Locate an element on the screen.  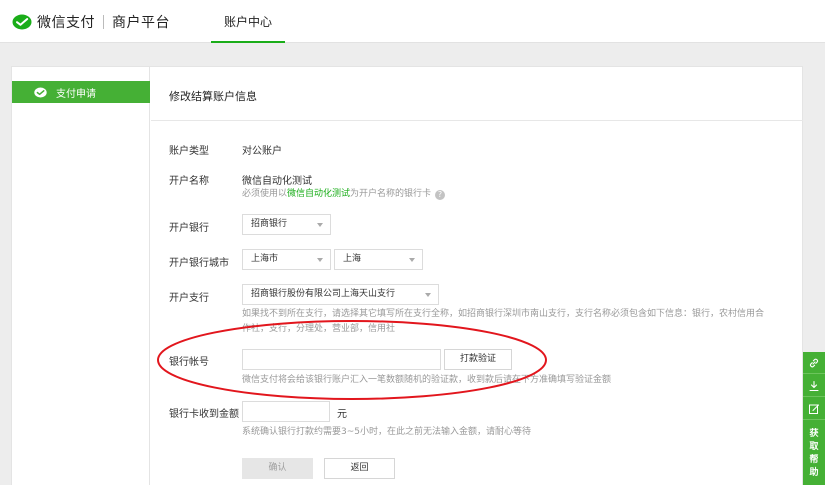
city-select-value: 上海 is located at coordinates (352, 259).